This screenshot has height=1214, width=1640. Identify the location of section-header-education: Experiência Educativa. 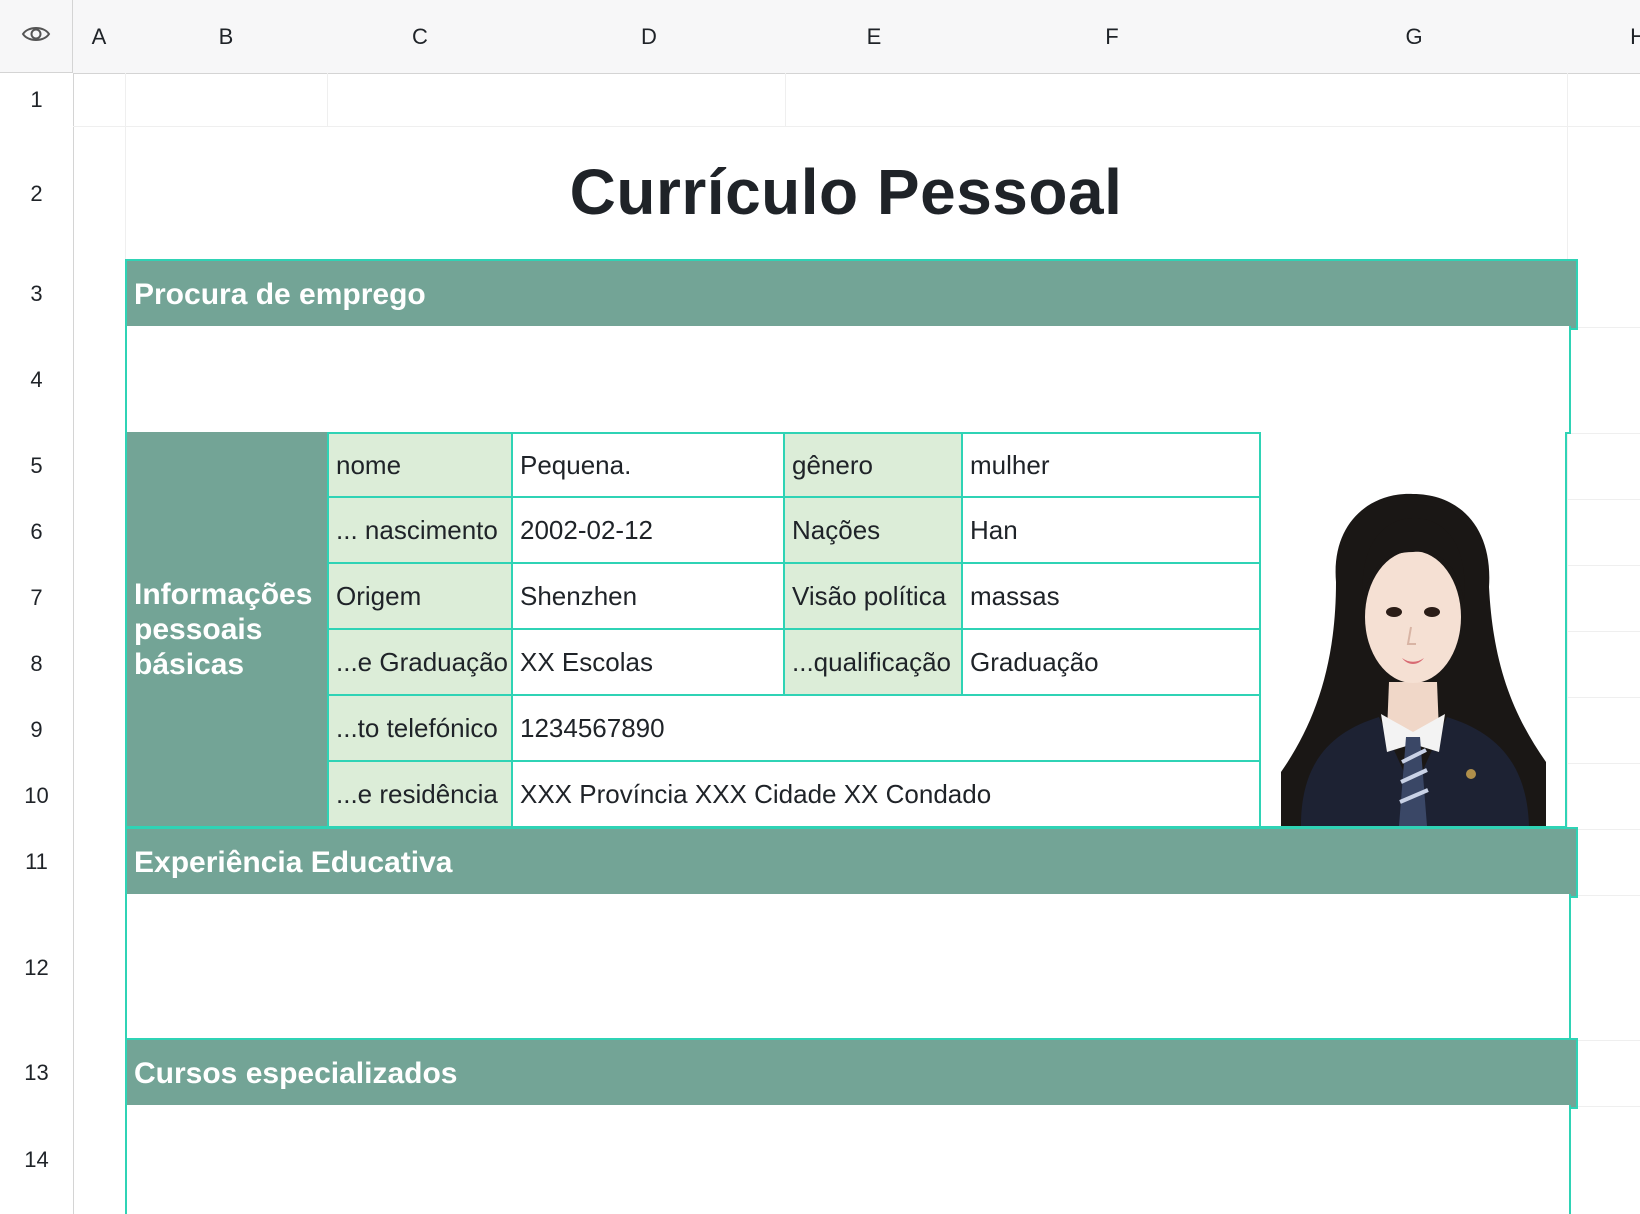
(851, 862).